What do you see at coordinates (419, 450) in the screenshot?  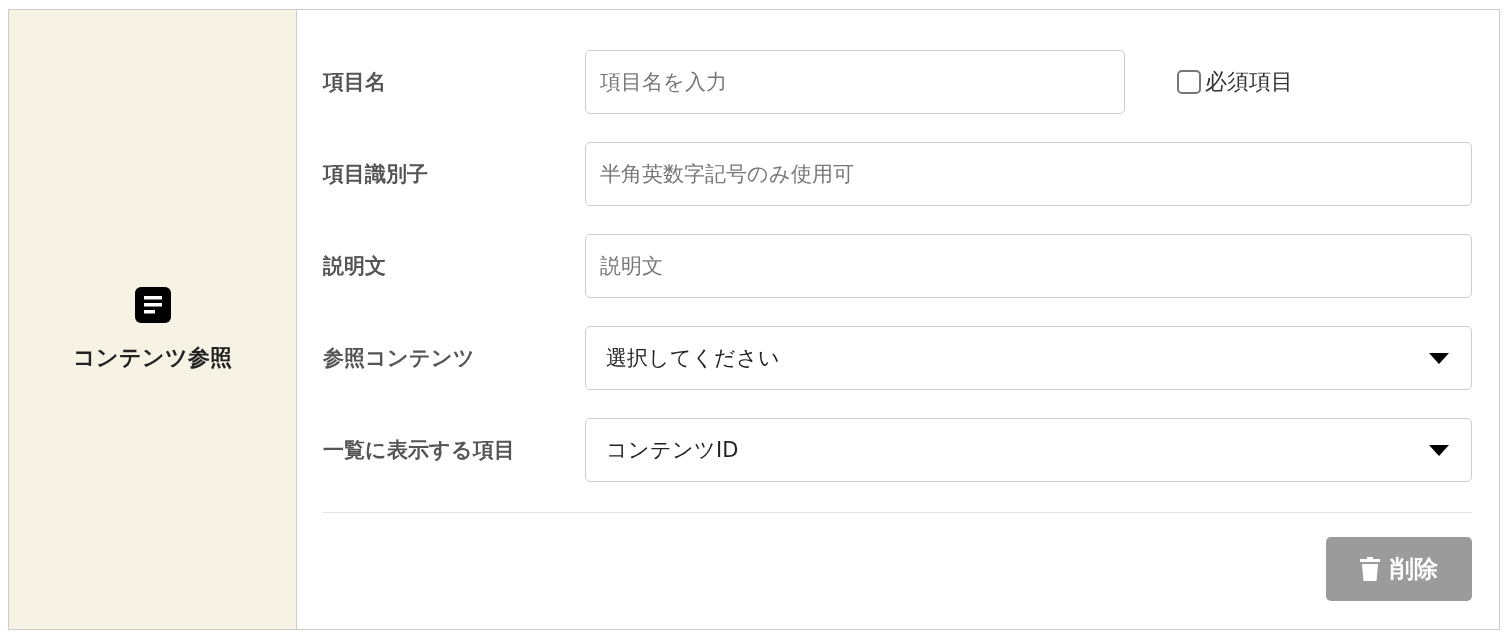 I see `field-label: 一覧に表示する項目` at bounding box center [419, 450].